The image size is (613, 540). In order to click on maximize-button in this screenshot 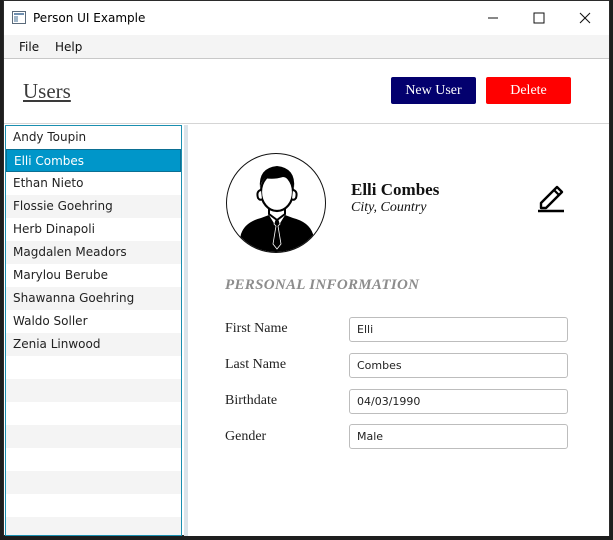, I will do `click(539, 18)`.